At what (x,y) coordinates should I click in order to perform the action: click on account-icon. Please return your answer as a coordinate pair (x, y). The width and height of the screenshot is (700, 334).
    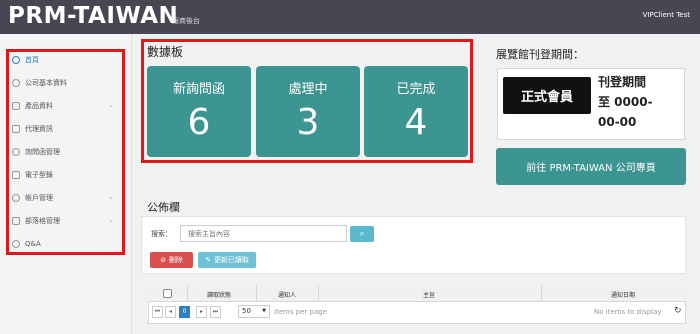
    Looking at the image, I should click on (16, 198).